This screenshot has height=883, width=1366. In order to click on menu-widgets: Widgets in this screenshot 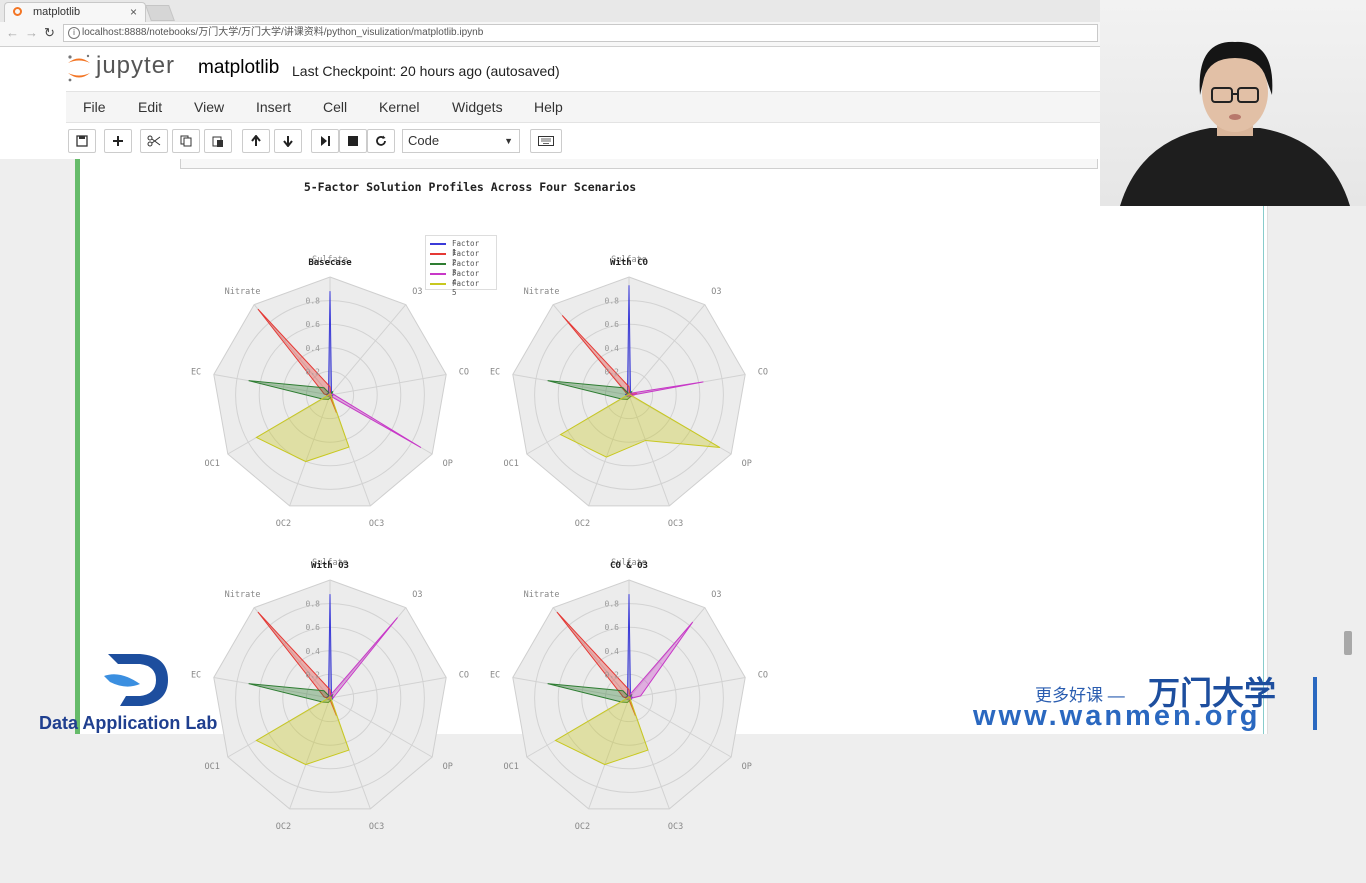, I will do `click(477, 107)`.